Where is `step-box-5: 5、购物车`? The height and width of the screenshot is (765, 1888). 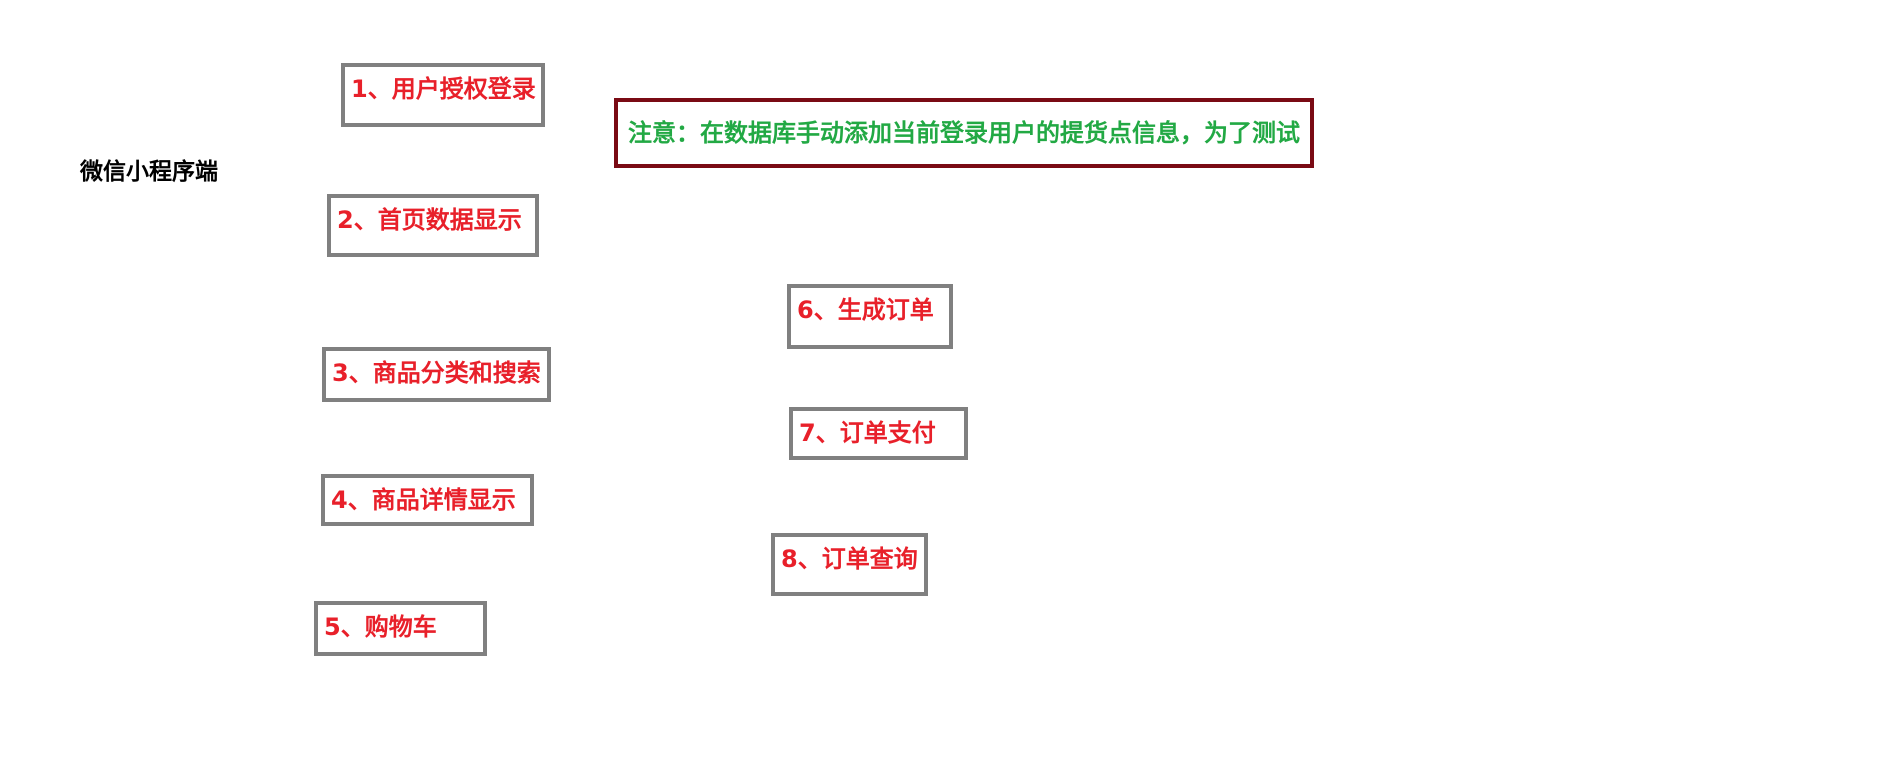 step-box-5: 5、购物车 is located at coordinates (400, 628).